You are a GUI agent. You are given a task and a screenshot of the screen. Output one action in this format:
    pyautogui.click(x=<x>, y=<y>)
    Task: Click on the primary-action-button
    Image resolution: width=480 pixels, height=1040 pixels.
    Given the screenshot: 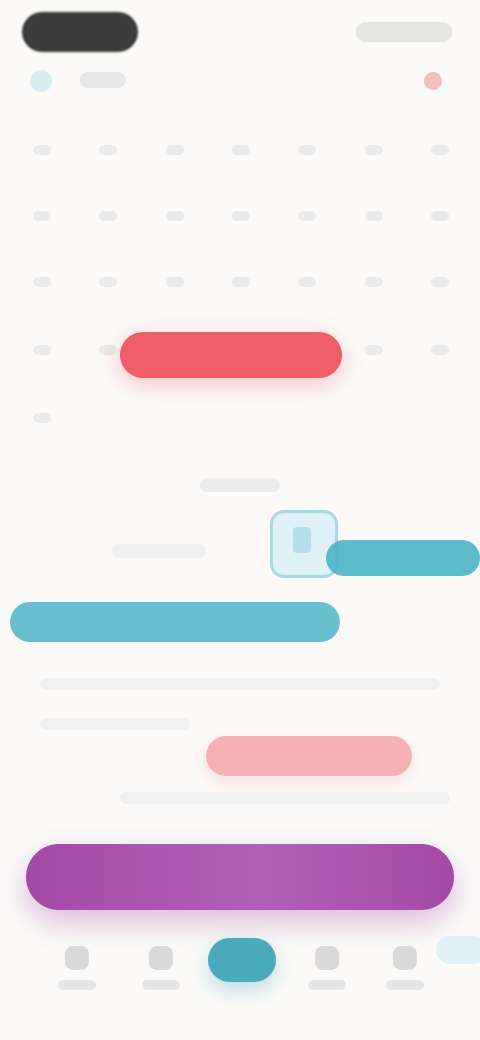 What is the action you would take?
    pyautogui.click(x=240, y=877)
    